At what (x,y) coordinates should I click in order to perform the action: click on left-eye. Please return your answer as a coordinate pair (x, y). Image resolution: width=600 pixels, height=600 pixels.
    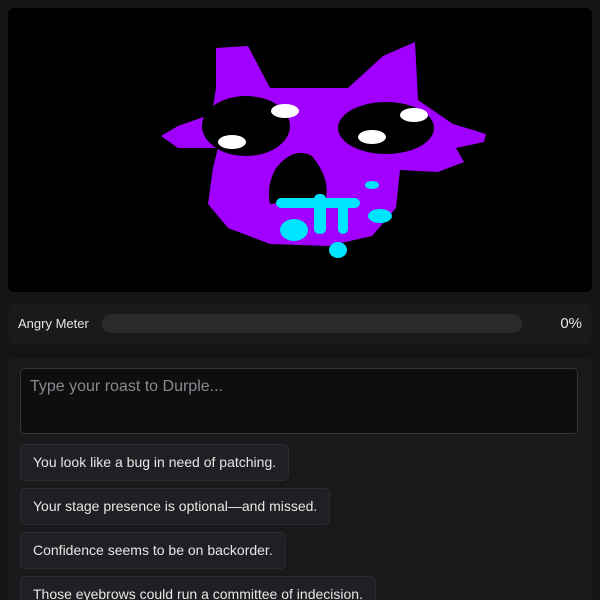
    Looking at the image, I should click on (246, 126).